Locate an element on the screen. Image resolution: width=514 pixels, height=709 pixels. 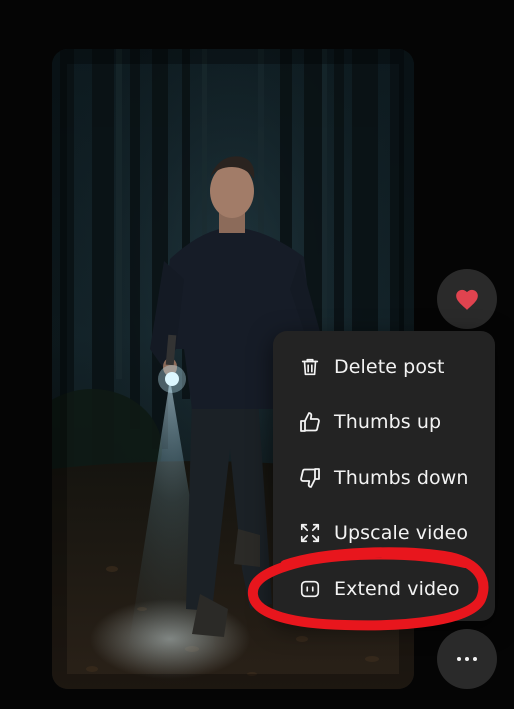
delete-post-menu-item: Delete post is located at coordinates (384, 367).